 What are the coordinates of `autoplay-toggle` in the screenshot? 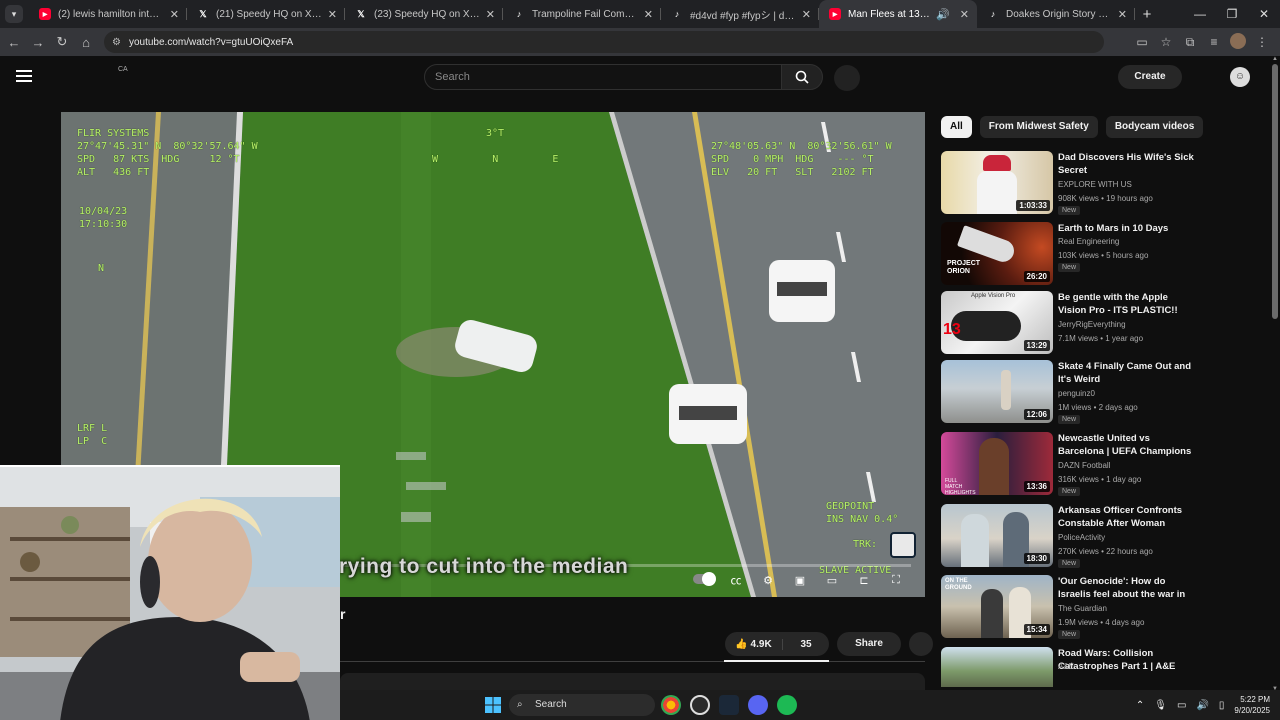 It's located at (704, 579).